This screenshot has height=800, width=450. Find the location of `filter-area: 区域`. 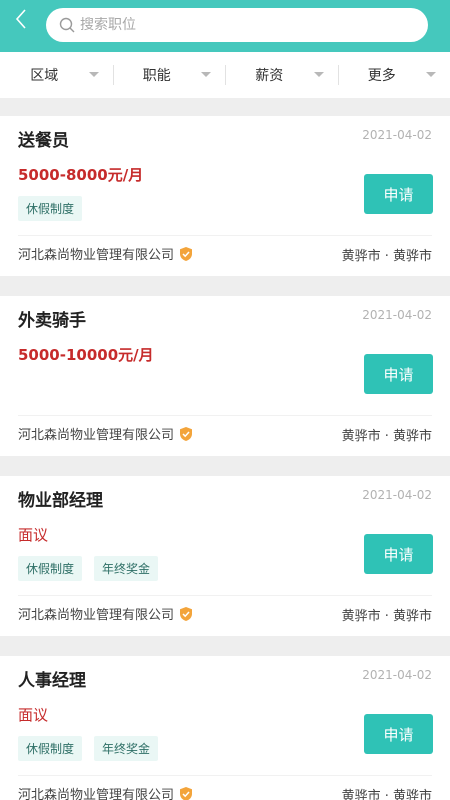

filter-area: 区域 is located at coordinates (56, 75).